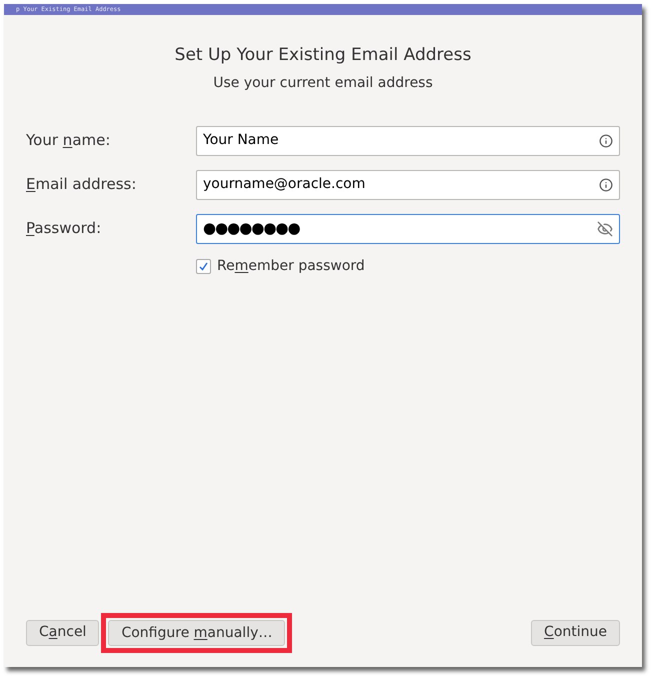 The image size is (662, 685). I want to click on field-value: Your Name, so click(241, 140).